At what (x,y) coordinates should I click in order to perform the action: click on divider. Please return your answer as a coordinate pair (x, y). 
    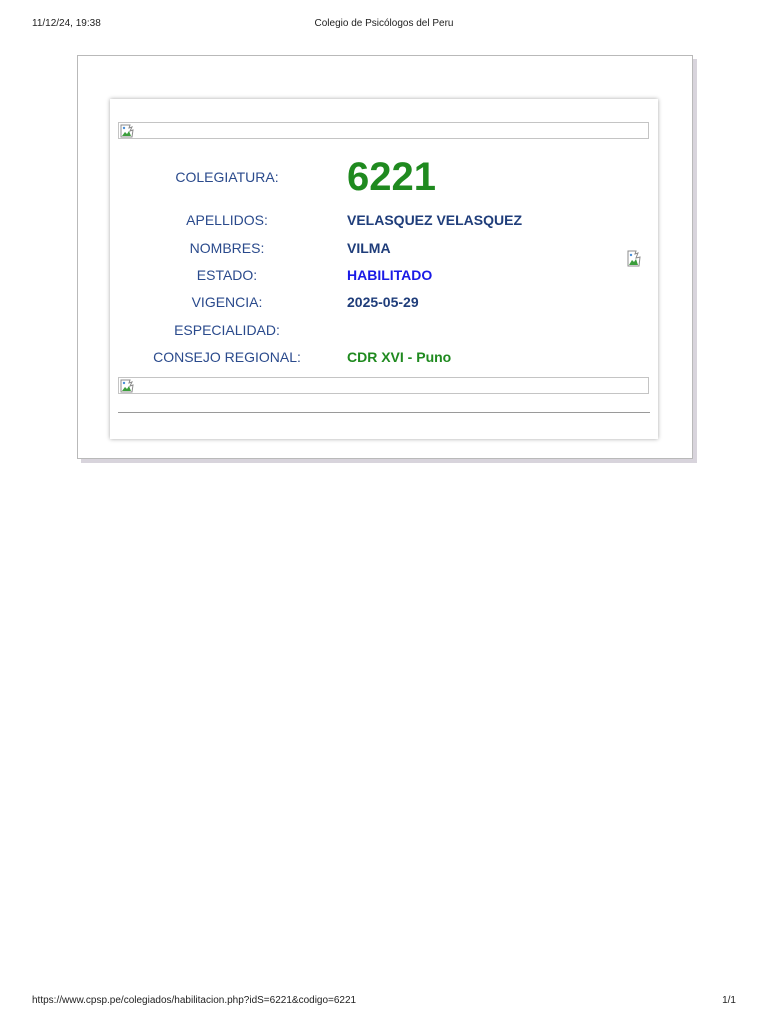
    Looking at the image, I should click on (384, 412).